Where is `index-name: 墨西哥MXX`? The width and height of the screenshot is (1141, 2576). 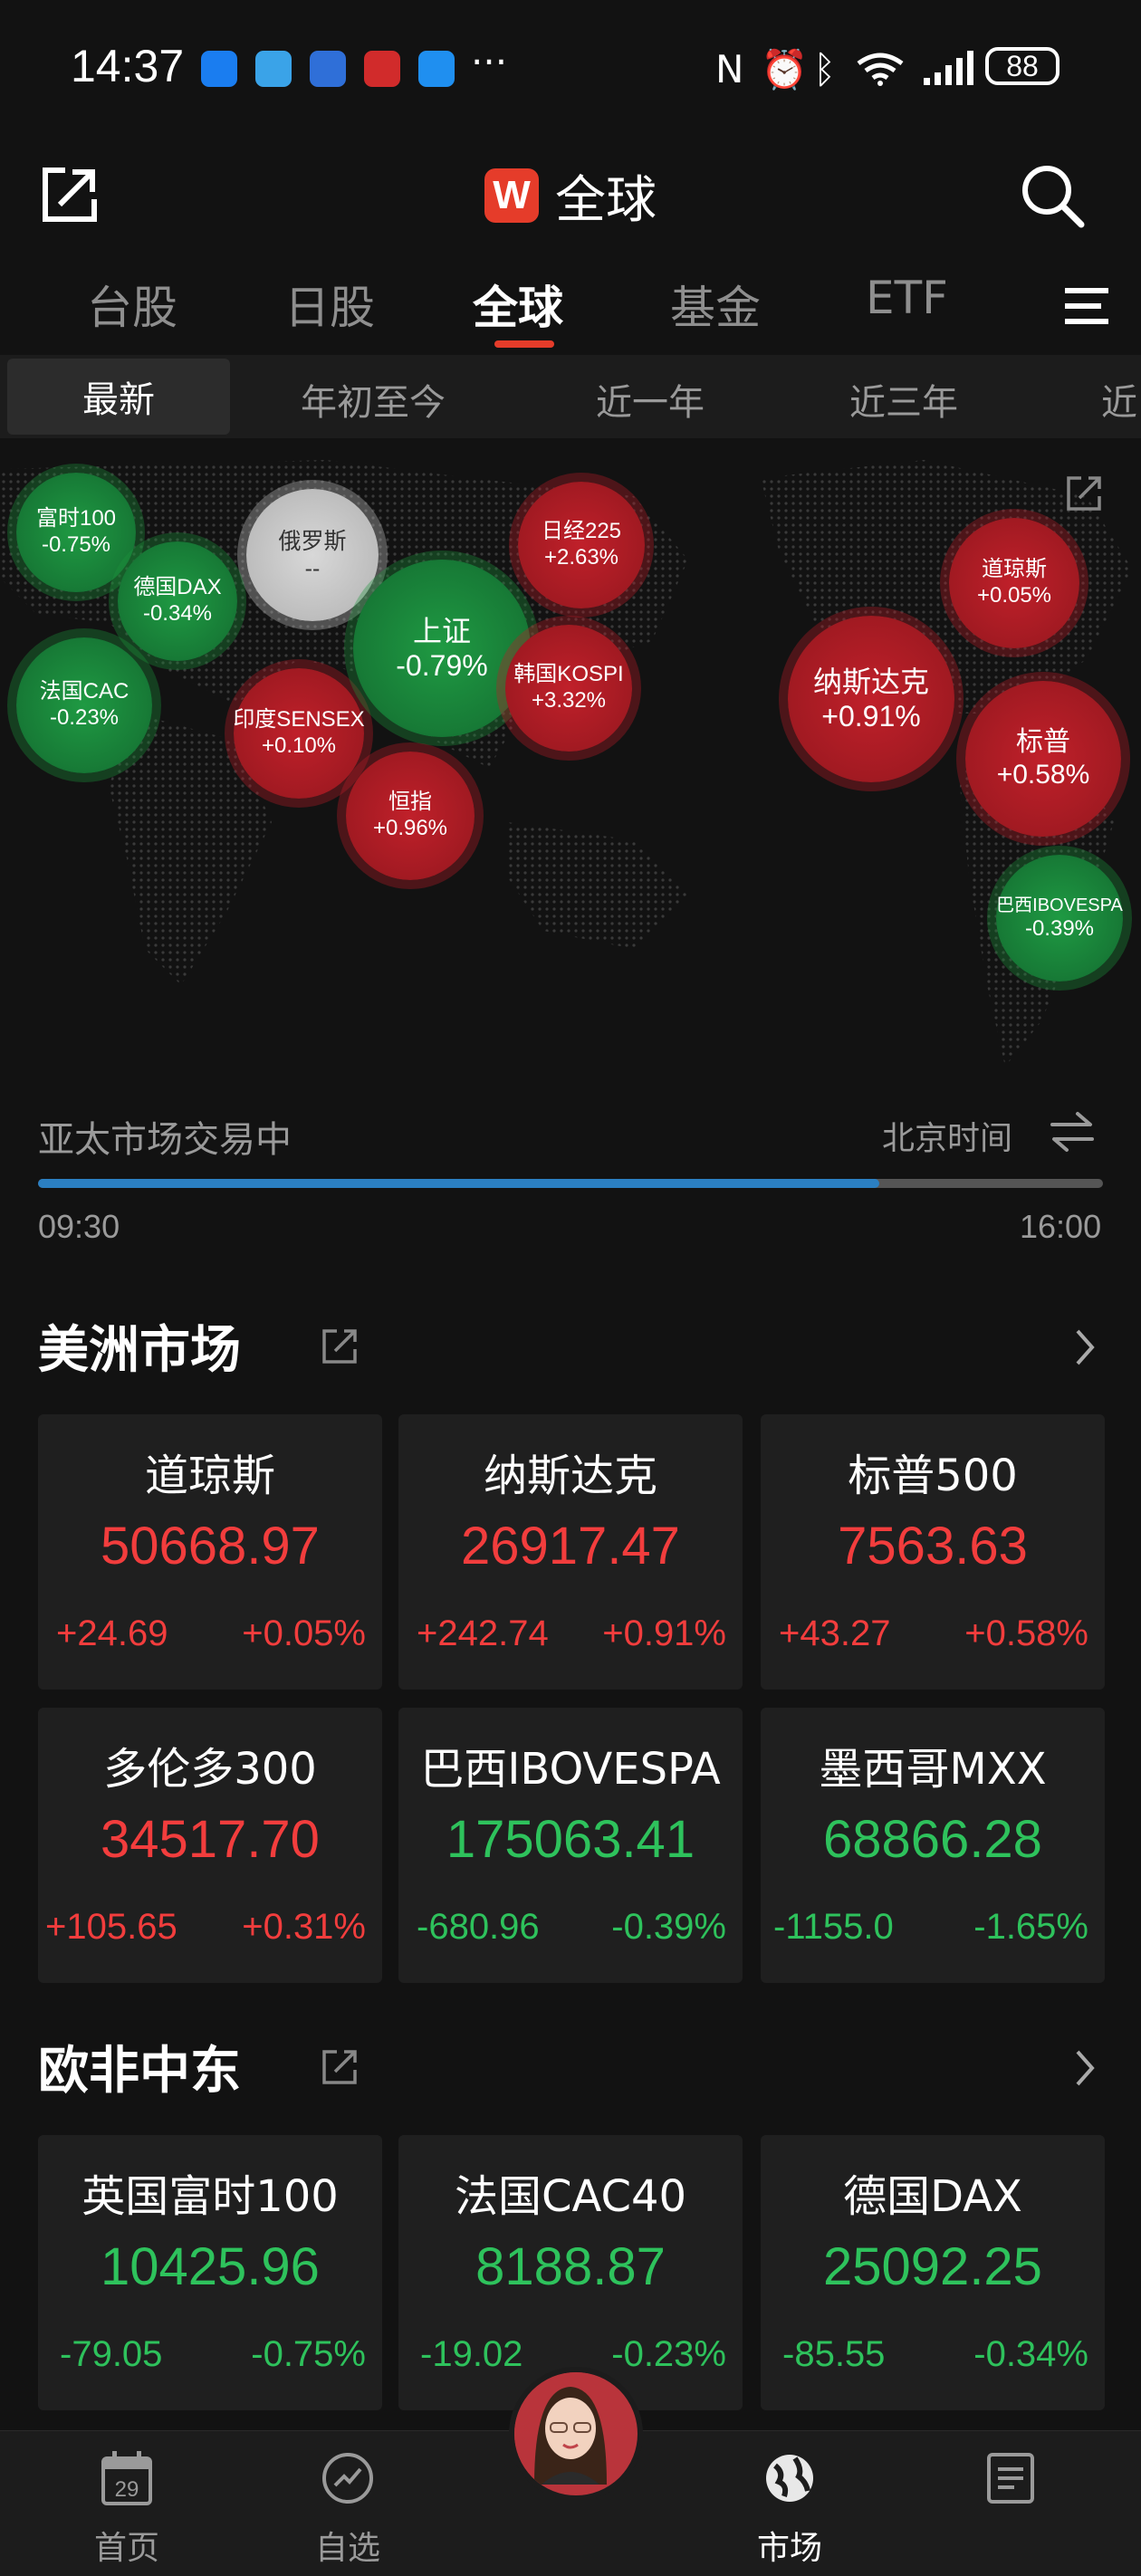
index-name: 墨西哥MXX is located at coordinates (933, 1769).